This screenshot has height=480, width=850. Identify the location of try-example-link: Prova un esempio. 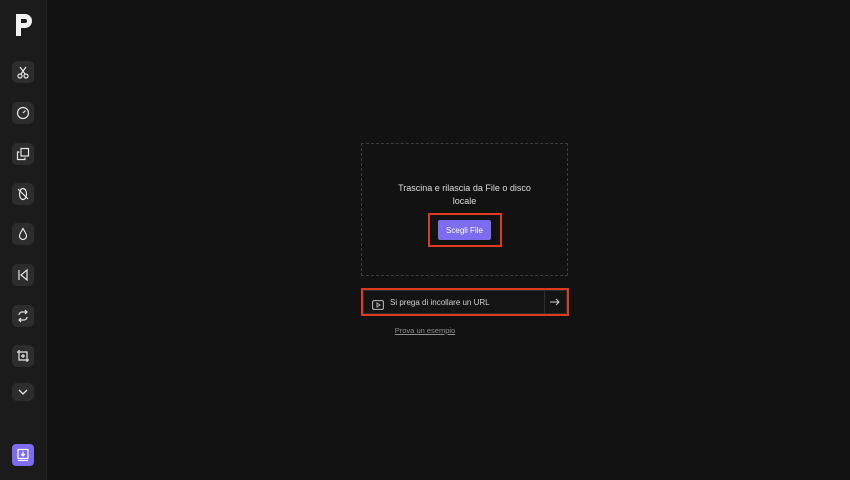
(425, 330).